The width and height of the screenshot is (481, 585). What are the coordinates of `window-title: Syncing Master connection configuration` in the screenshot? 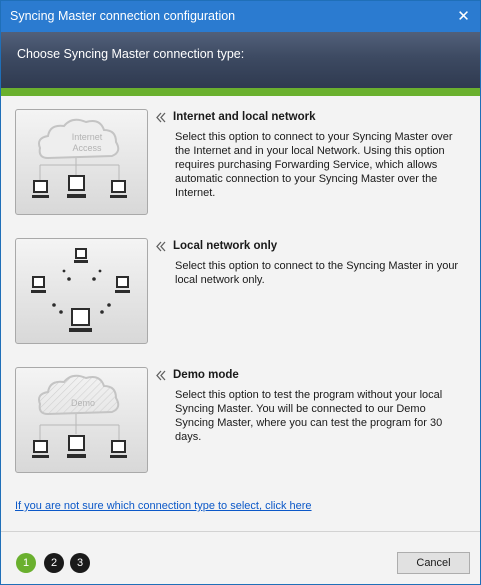 It's located at (123, 16).